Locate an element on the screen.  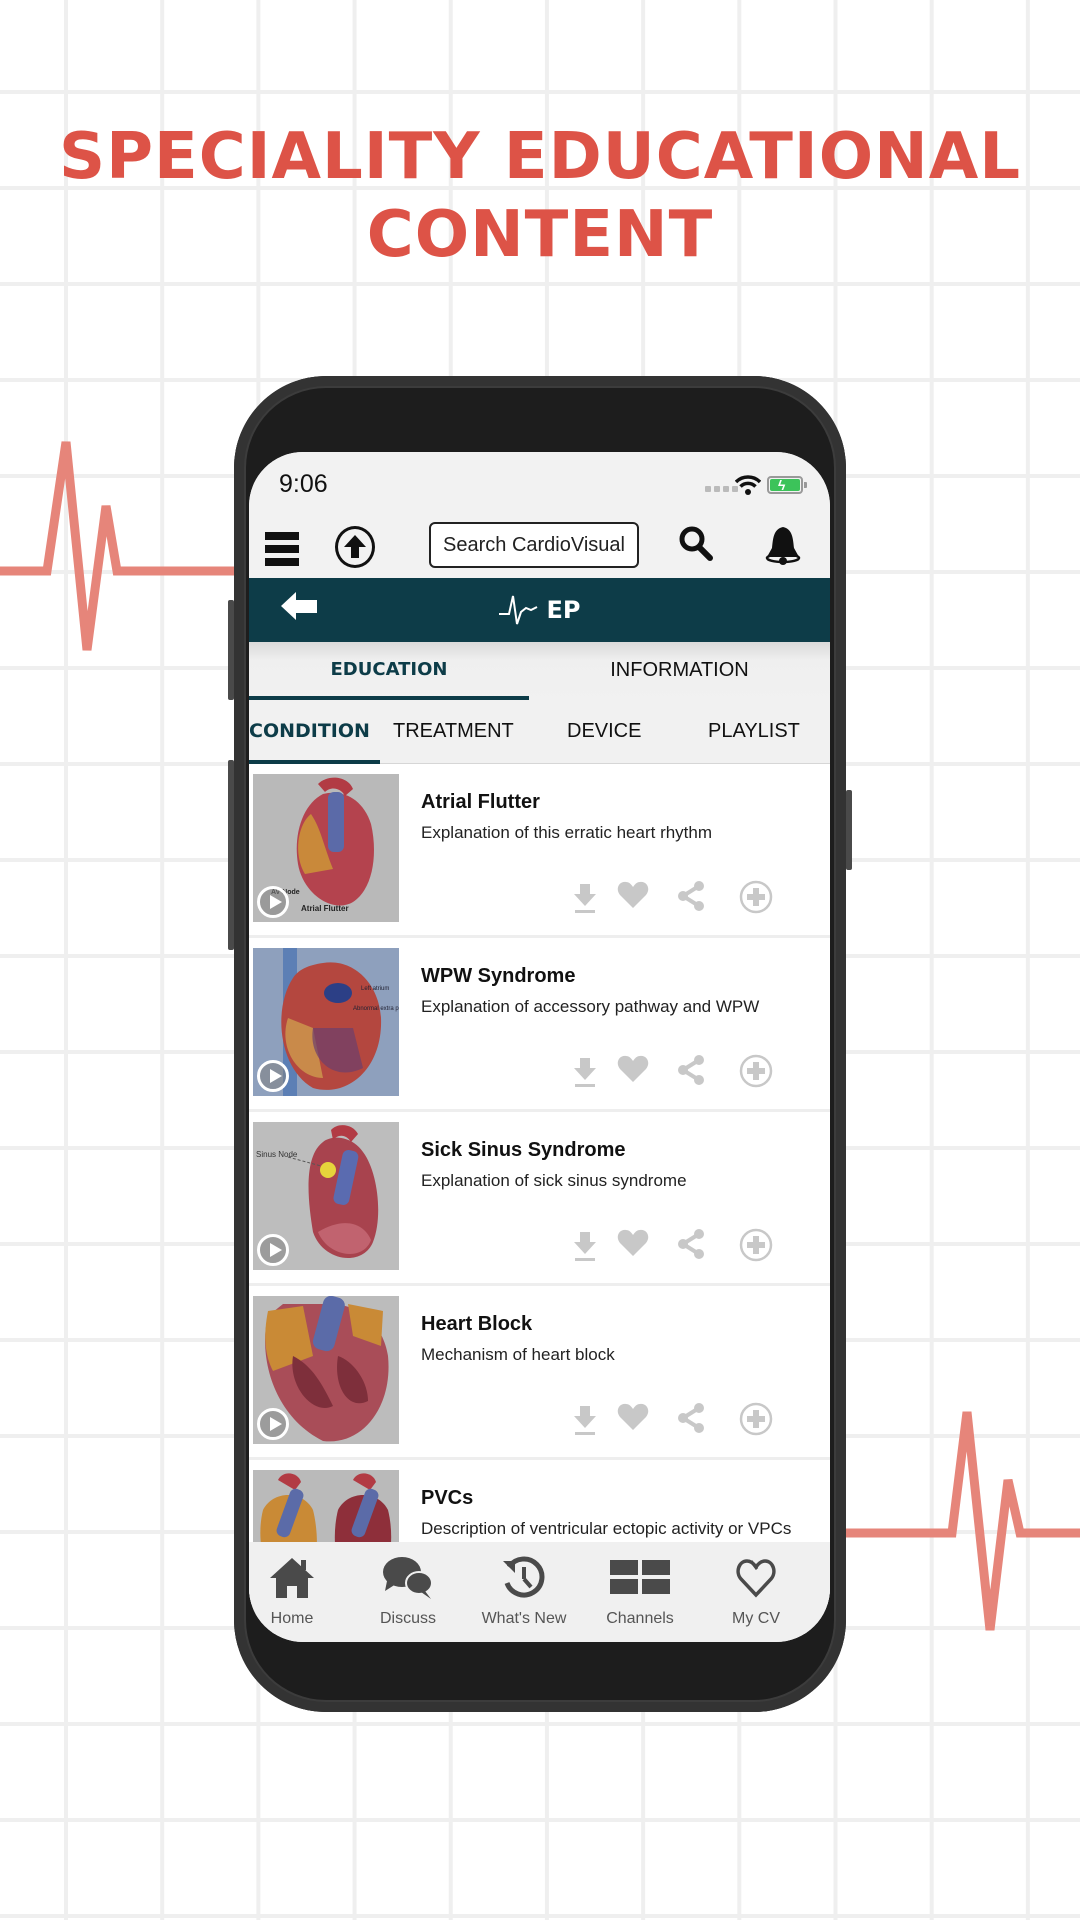
nav-home: Home is located at coordinates (298, 1590).